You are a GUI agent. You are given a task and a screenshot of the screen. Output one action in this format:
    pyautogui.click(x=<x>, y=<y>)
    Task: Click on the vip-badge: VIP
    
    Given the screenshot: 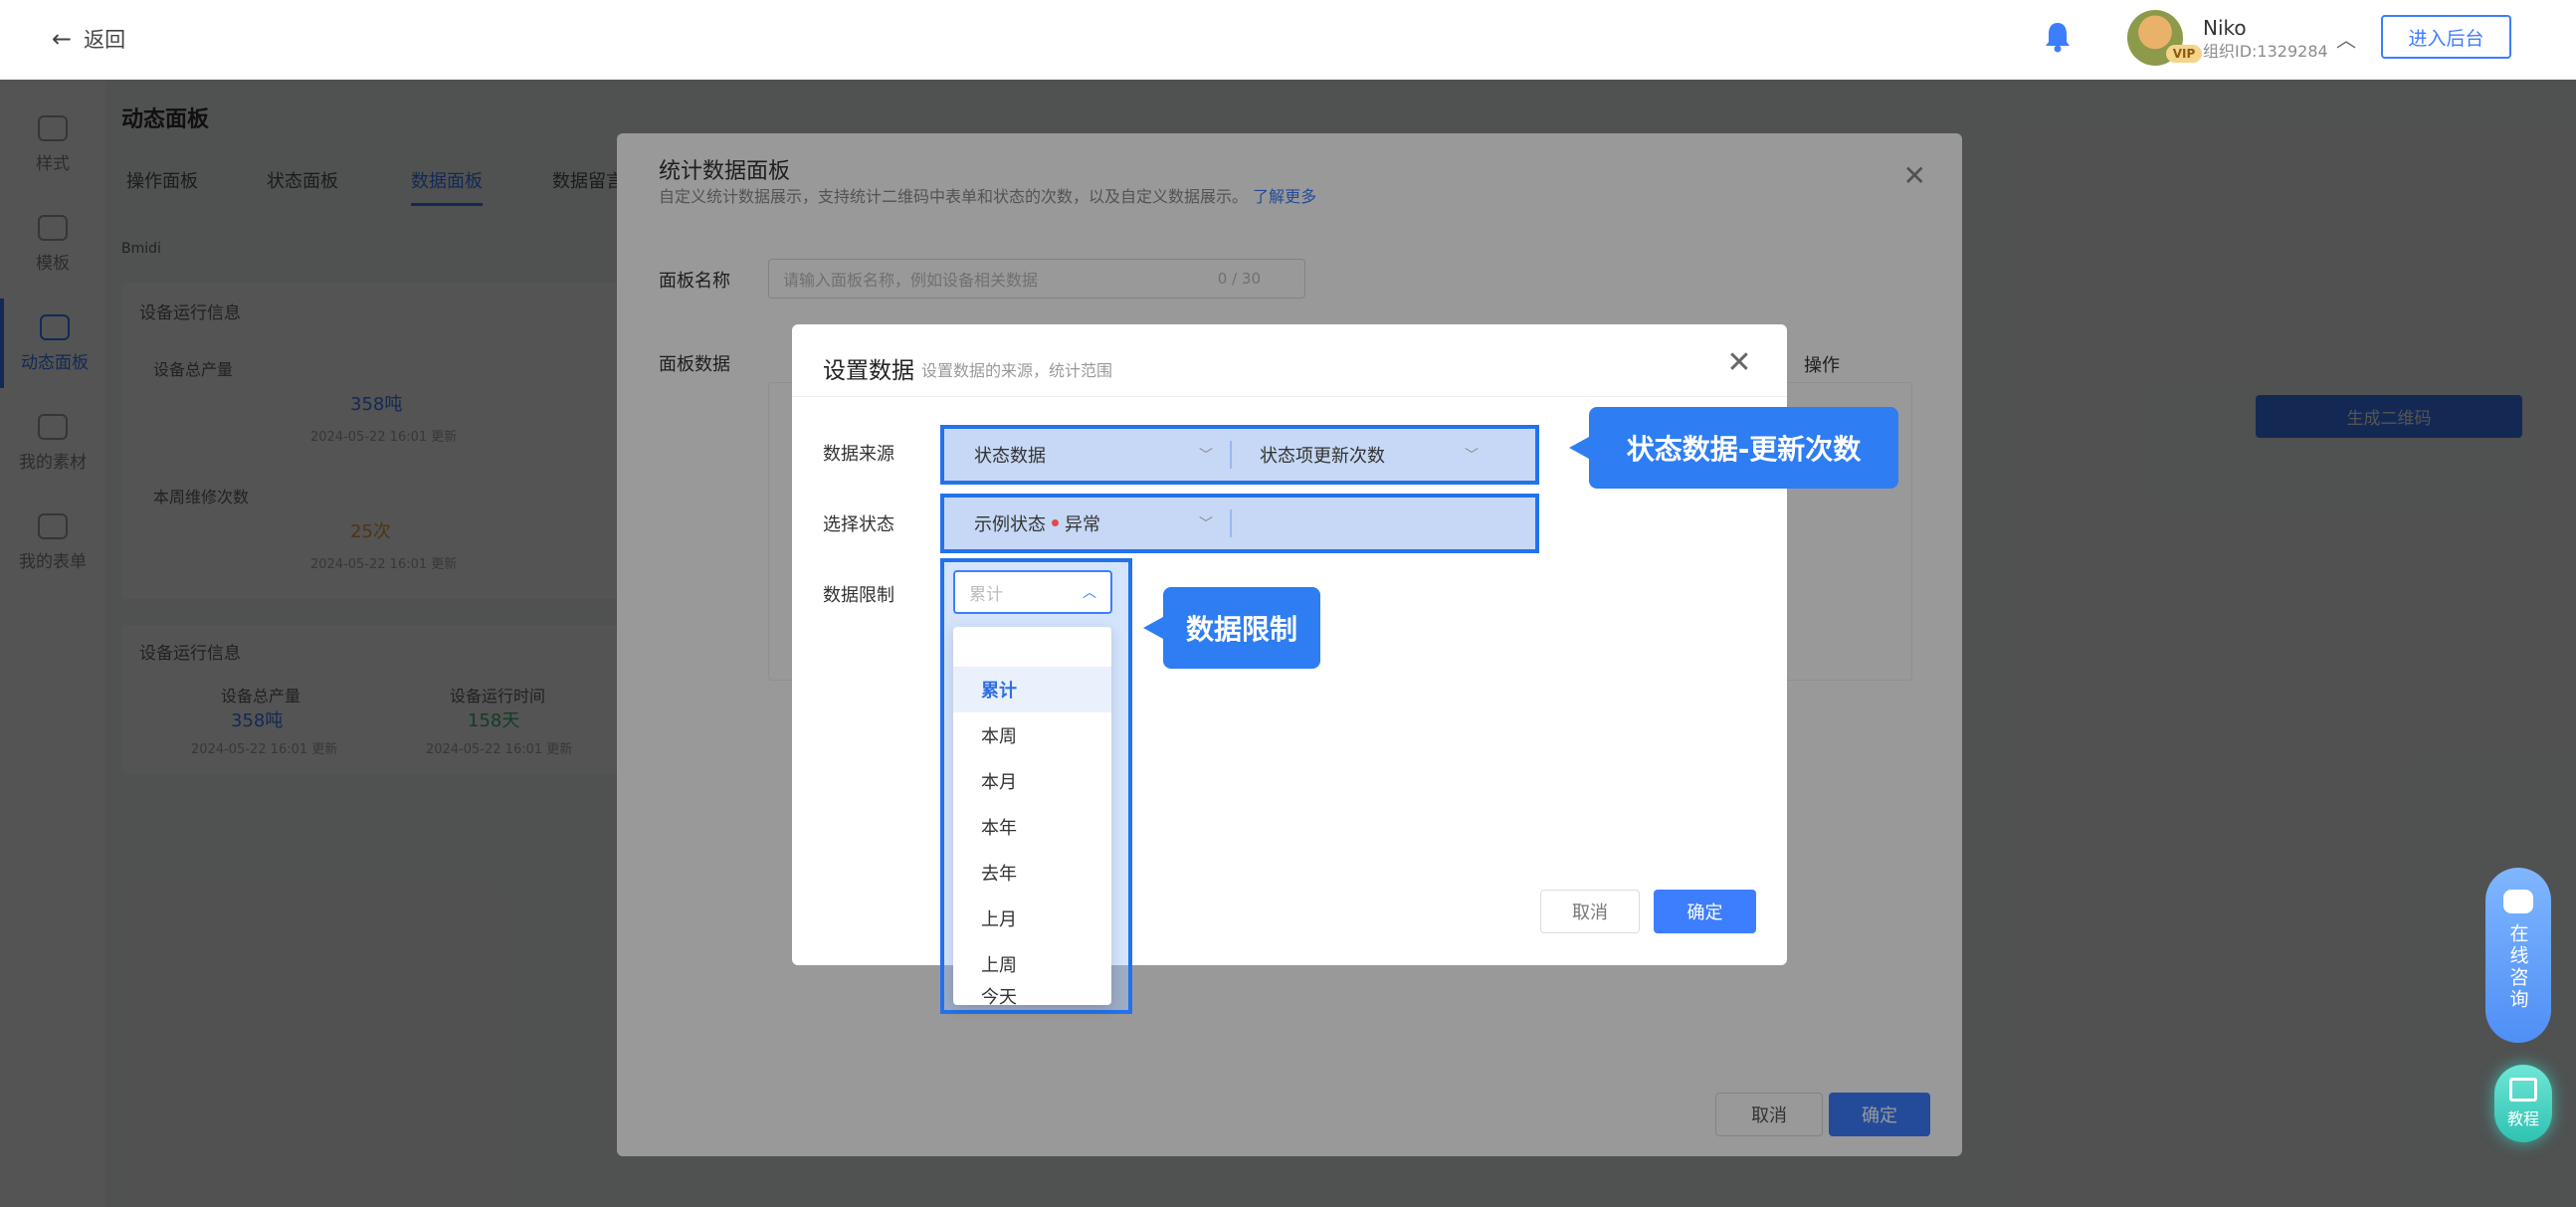 What is the action you would take?
    pyautogui.click(x=2184, y=54)
    